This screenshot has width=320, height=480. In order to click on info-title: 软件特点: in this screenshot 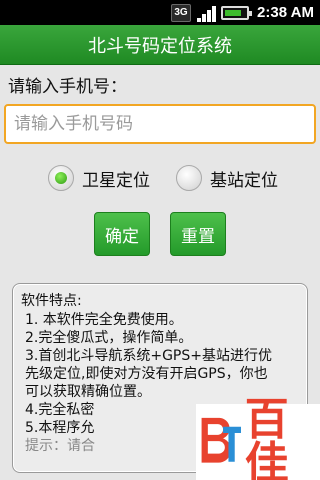, I will do `click(51, 301)`.